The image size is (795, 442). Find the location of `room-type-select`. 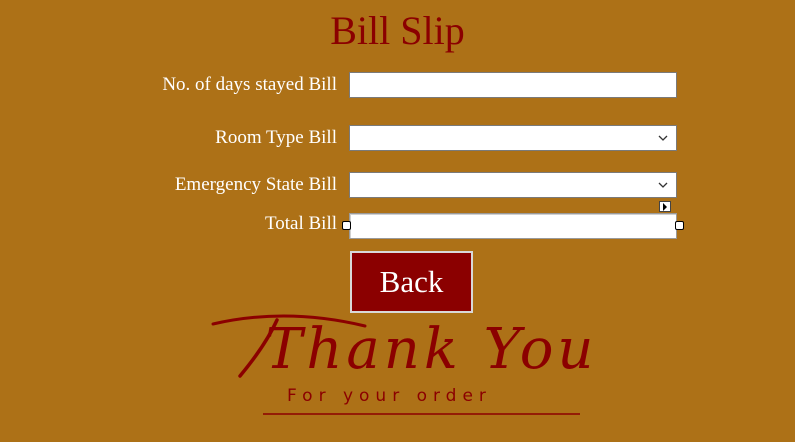

room-type-select is located at coordinates (513, 138).